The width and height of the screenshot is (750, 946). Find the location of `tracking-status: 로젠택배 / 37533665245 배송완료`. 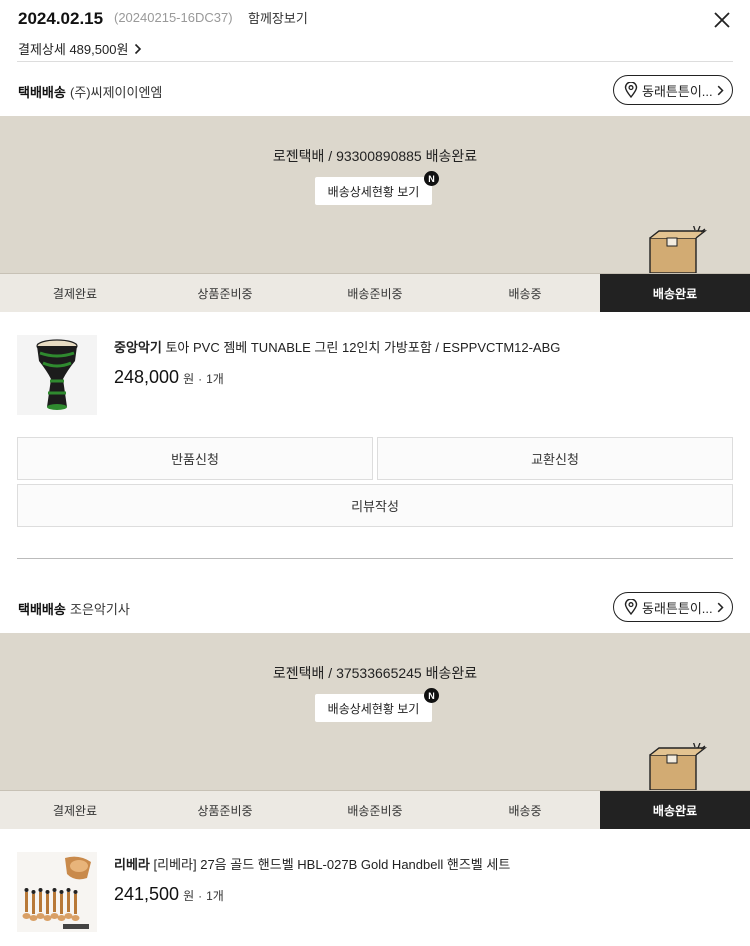

tracking-status: 로젠택배 / 37533665245 배송완료 is located at coordinates (375, 673).